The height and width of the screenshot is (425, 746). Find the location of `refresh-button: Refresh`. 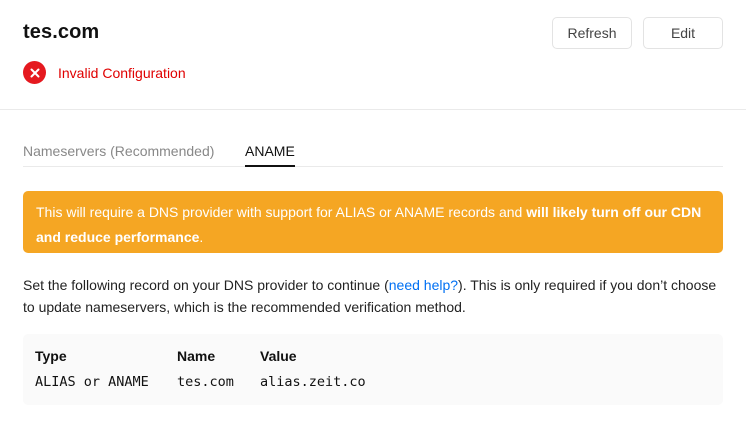

refresh-button: Refresh is located at coordinates (592, 33).